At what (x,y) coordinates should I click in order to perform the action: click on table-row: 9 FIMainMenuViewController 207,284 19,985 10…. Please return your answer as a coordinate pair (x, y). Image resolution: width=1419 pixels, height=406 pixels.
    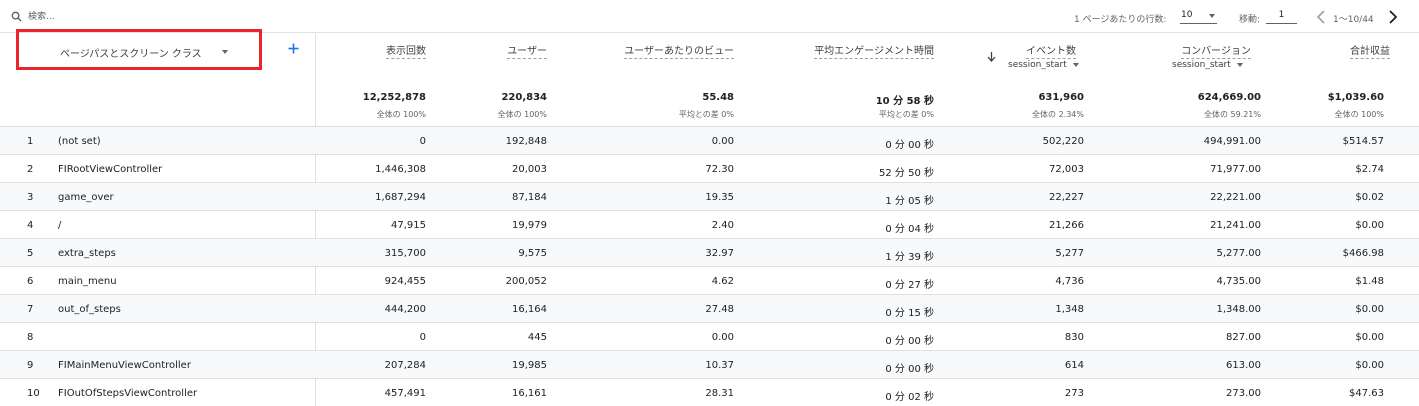
    Looking at the image, I should click on (709, 365).